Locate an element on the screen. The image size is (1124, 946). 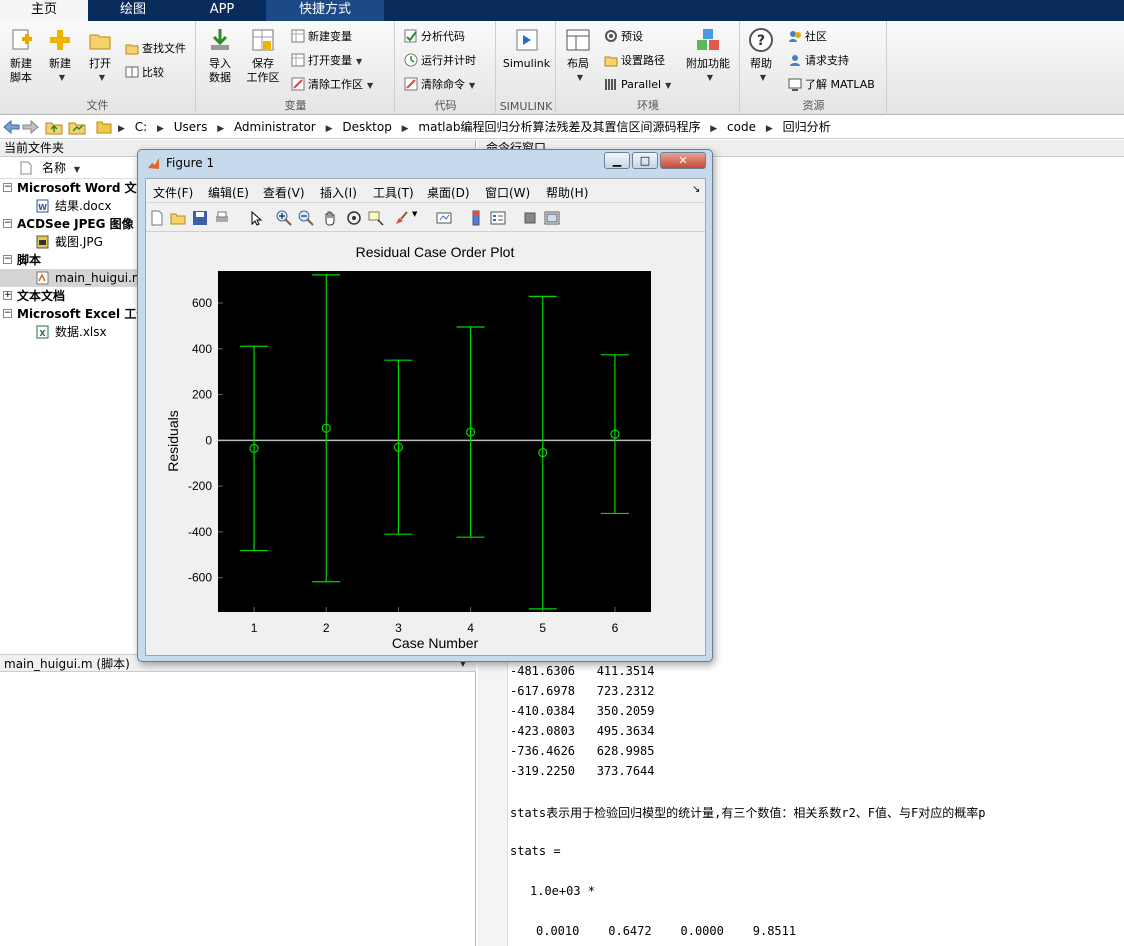
set-path-button: 设置路径 is located at coordinates (634, 61).